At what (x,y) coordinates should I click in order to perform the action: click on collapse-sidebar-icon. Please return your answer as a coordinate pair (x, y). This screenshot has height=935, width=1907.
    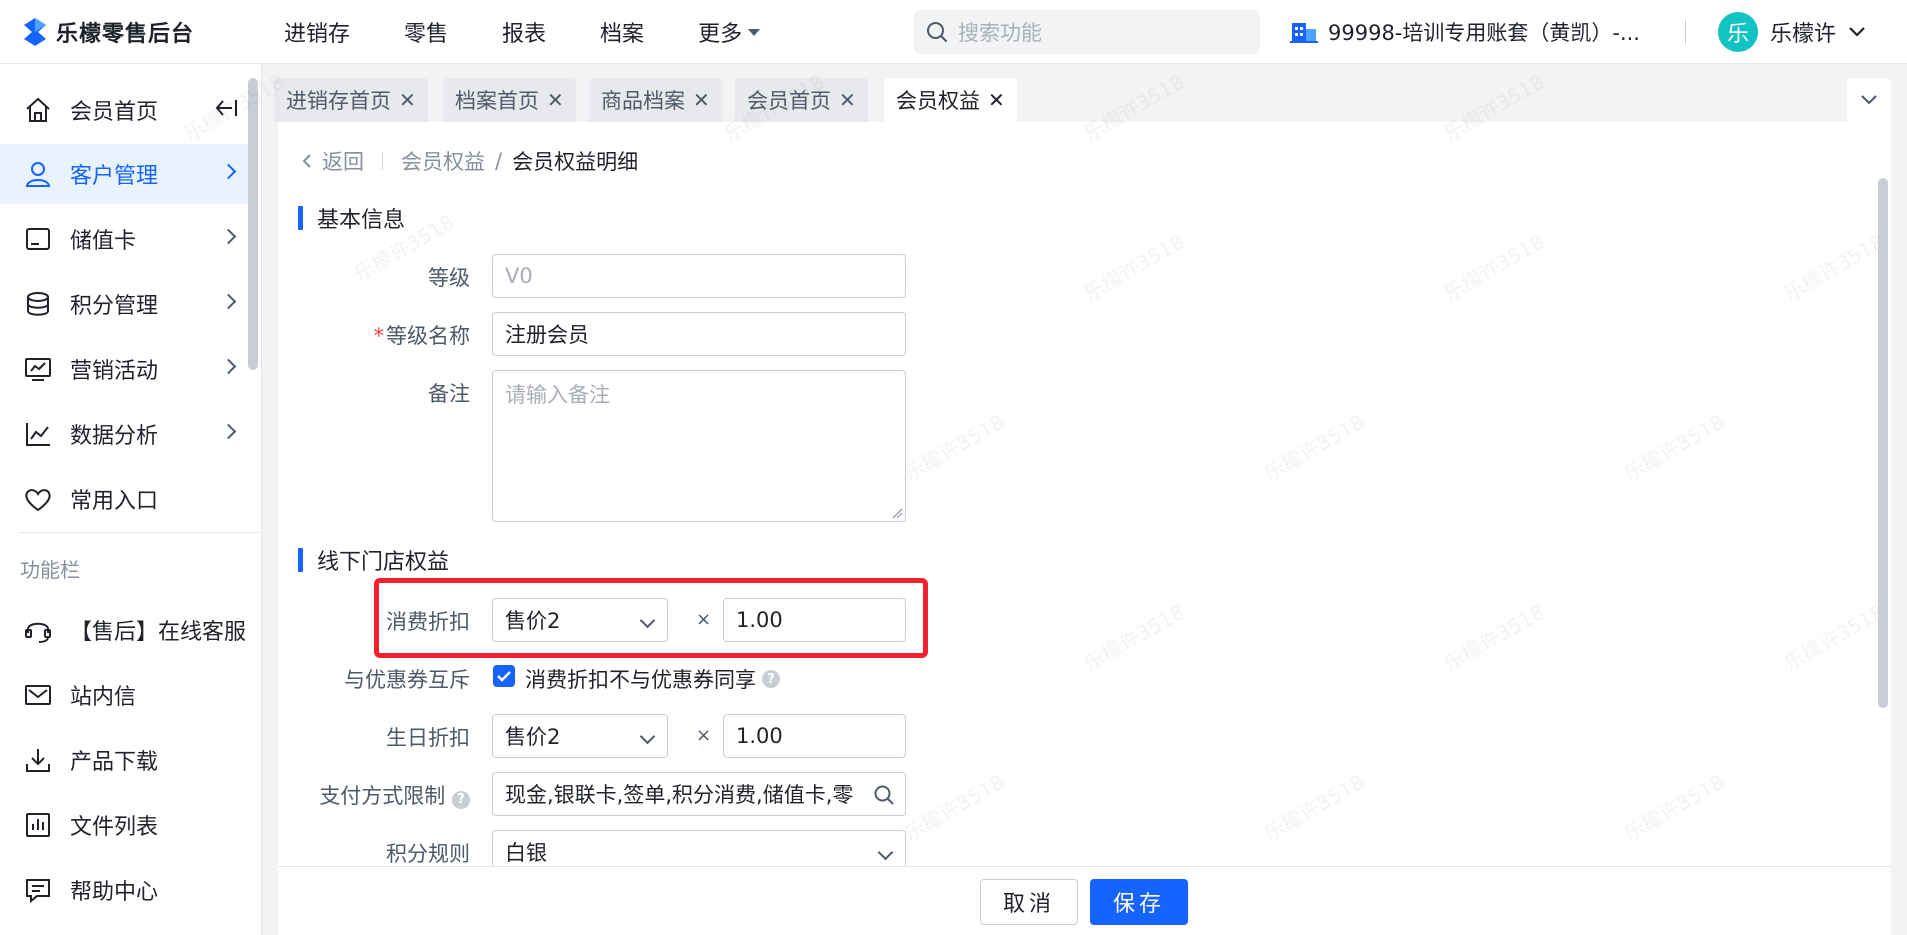
    Looking at the image, I should click on (226, 110).